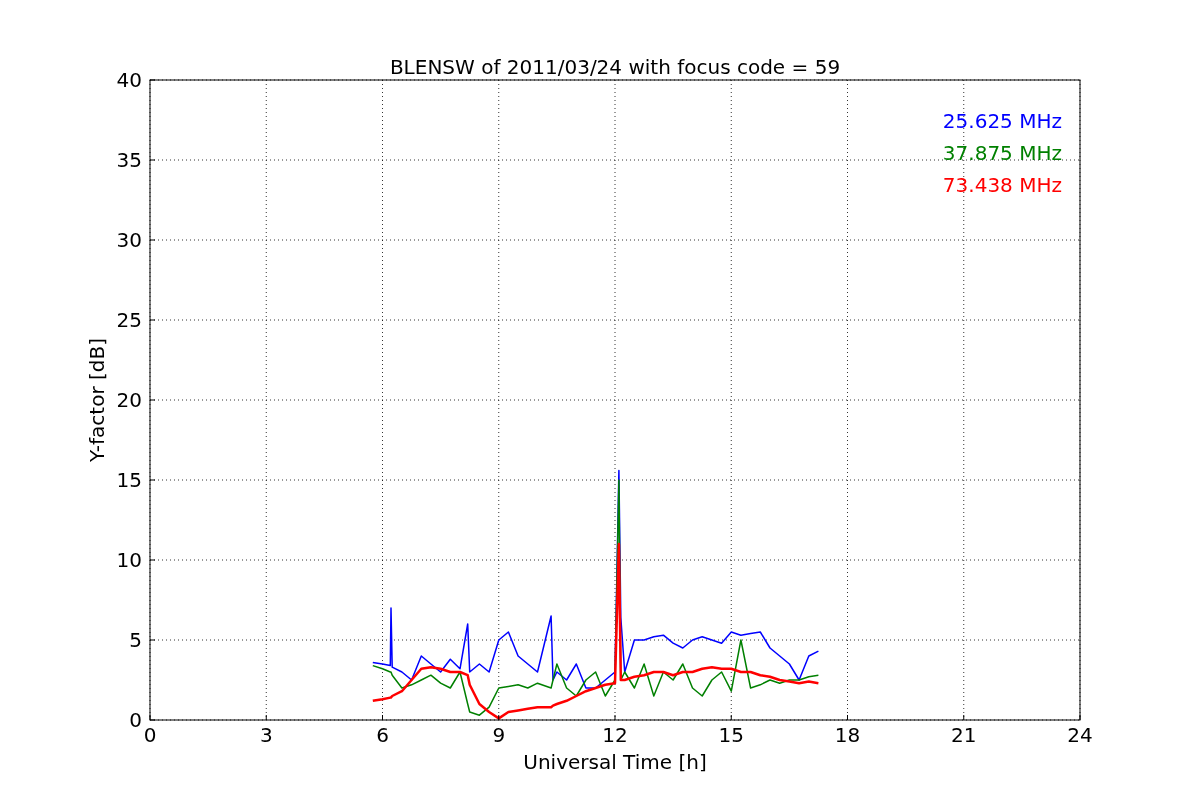 This screenshot has height=800, width=1200. Describe the element at coordinates (964, 735) in the screenshot. I see `x-tick-label: 21` at that location.